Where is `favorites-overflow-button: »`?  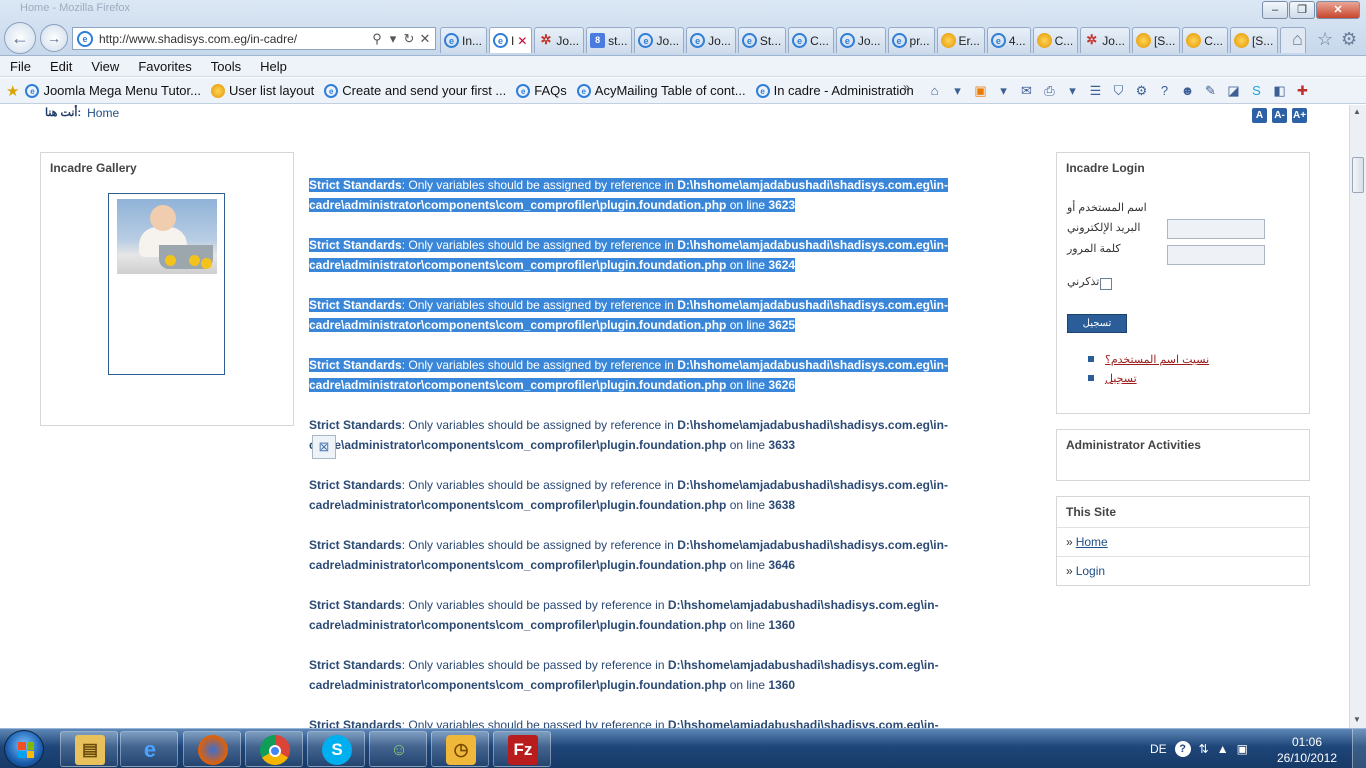
favorites-overflow-button: » is located at coordinates (906, 87).